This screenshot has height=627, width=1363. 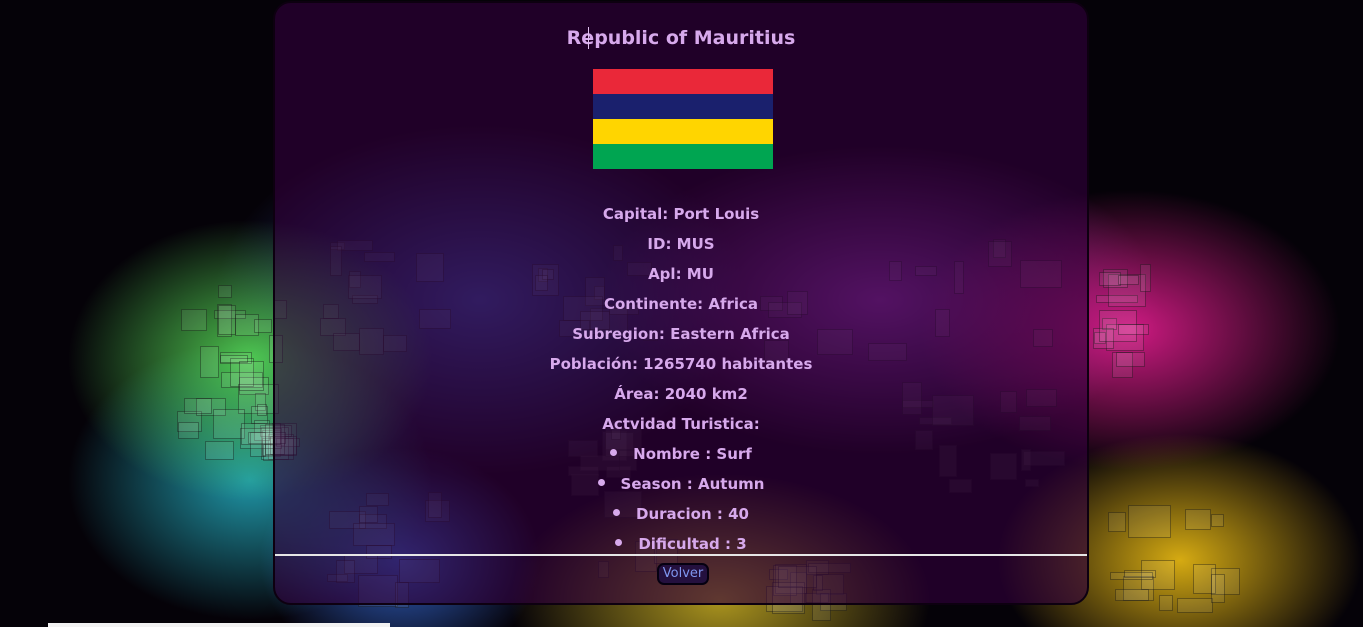 What do you see at coordinates (683, 156) in the screenshot?
I see `flag-stripe-green` at bounding box center [683, 156].